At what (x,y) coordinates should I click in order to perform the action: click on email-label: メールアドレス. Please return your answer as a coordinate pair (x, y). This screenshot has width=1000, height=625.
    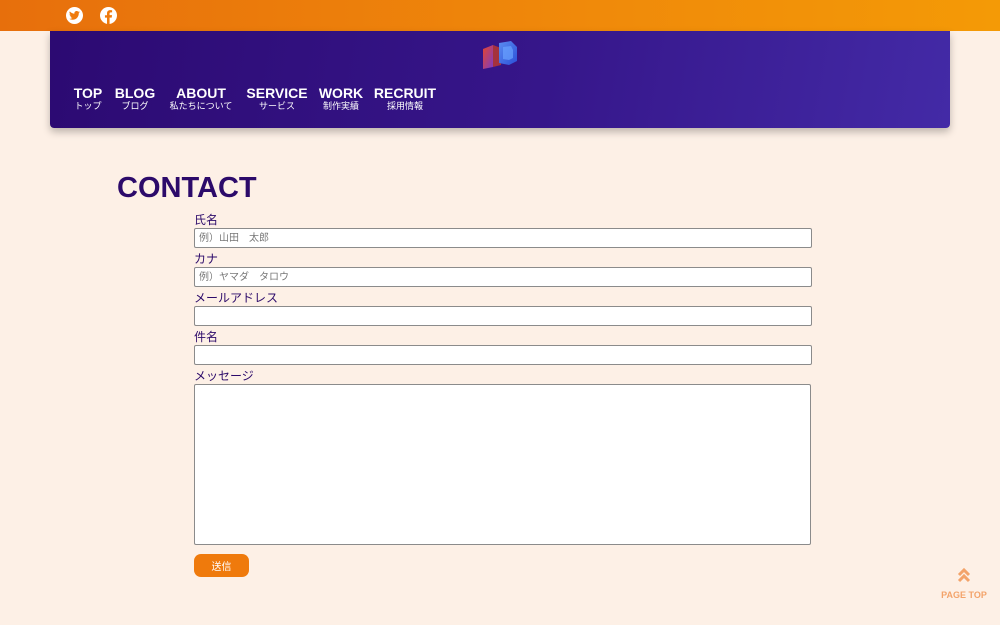
    Looking at the image, I should click on (236, 298).